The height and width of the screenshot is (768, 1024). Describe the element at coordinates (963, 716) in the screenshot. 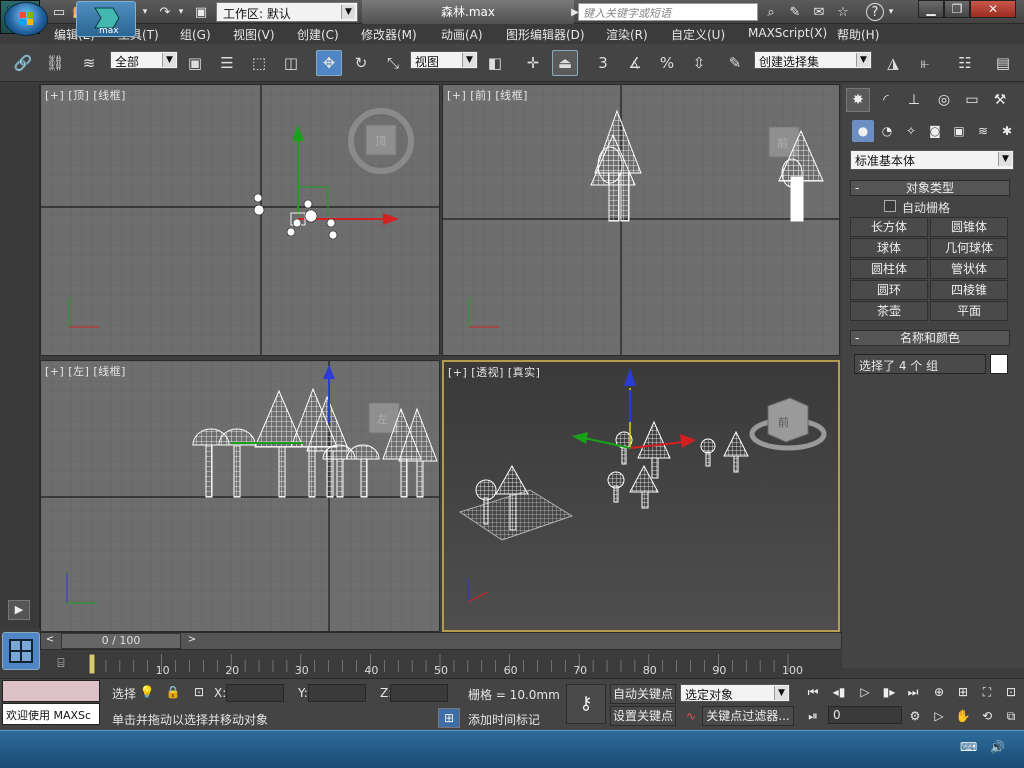

I see `pan-view-icon: ✋` at that location.